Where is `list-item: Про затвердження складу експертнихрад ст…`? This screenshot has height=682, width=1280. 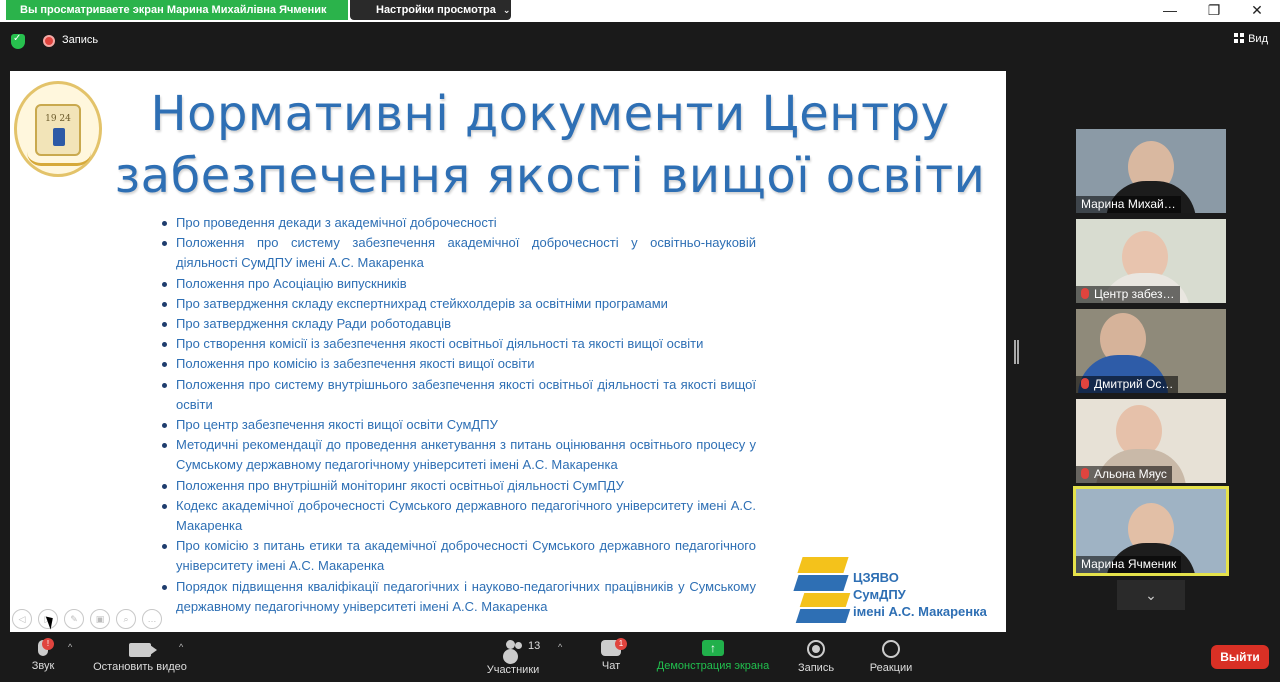
list-item: Про затвердження складу експертнихрад ст… is located at coordinates (458, 304).